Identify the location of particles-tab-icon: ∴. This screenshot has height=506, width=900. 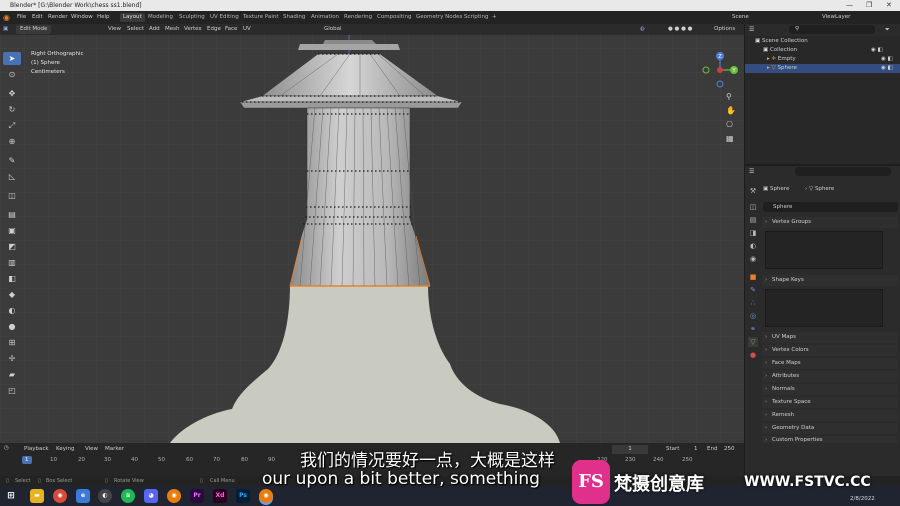
(753, 303).